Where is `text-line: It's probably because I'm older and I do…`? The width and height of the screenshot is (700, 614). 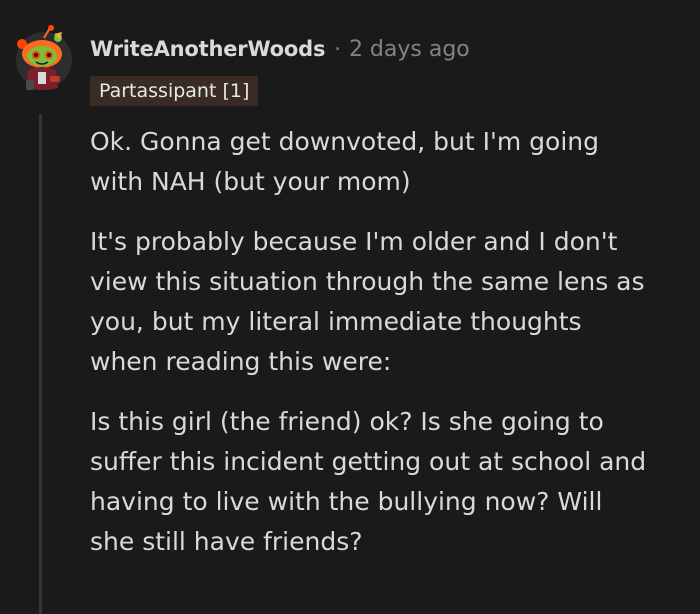
text-line: It's probably because I'm older and I do… is located at coordinates (354, 241).